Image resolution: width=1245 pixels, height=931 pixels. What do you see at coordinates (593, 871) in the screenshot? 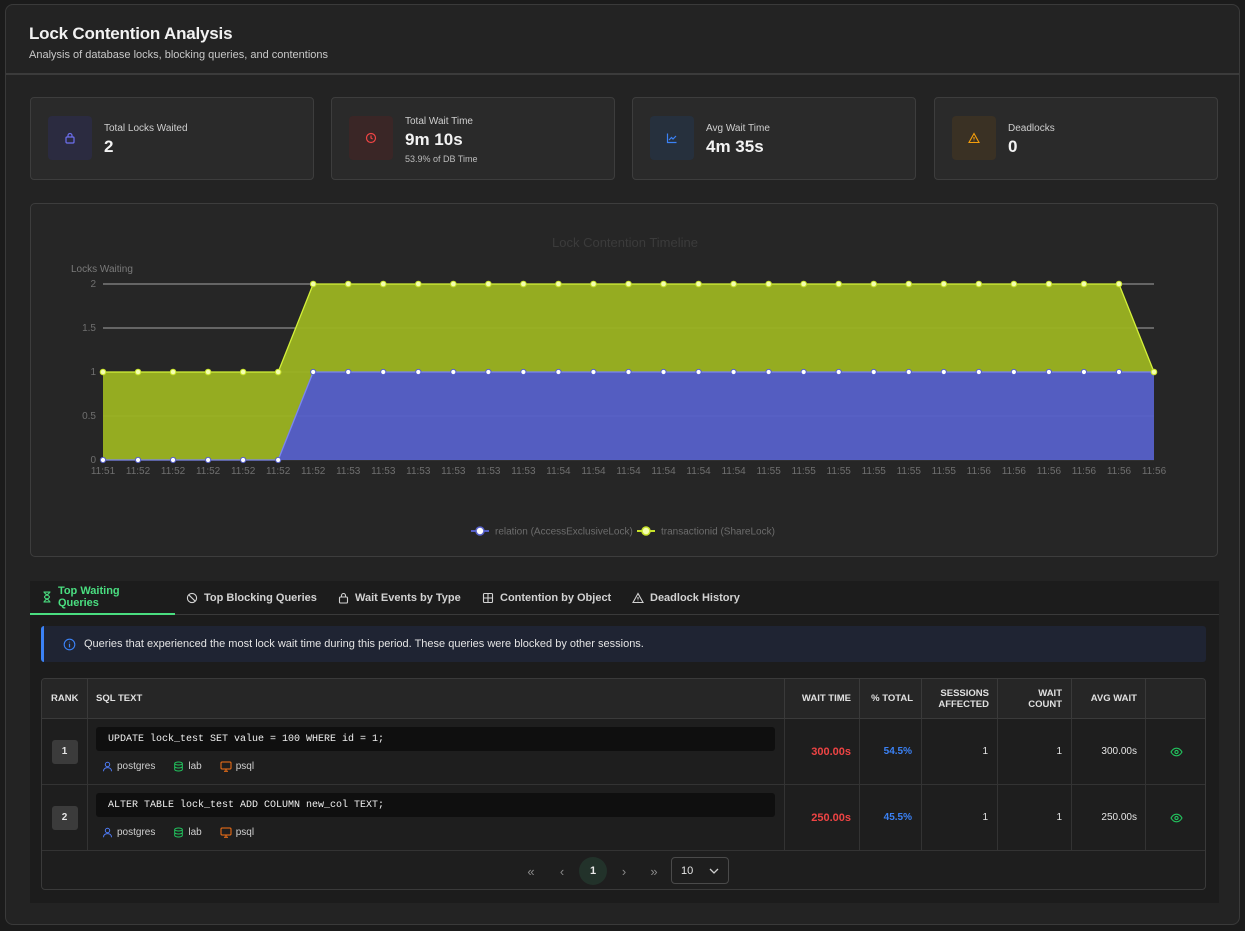
I see `current-page-button: 1` at bounding box center [593, 871].